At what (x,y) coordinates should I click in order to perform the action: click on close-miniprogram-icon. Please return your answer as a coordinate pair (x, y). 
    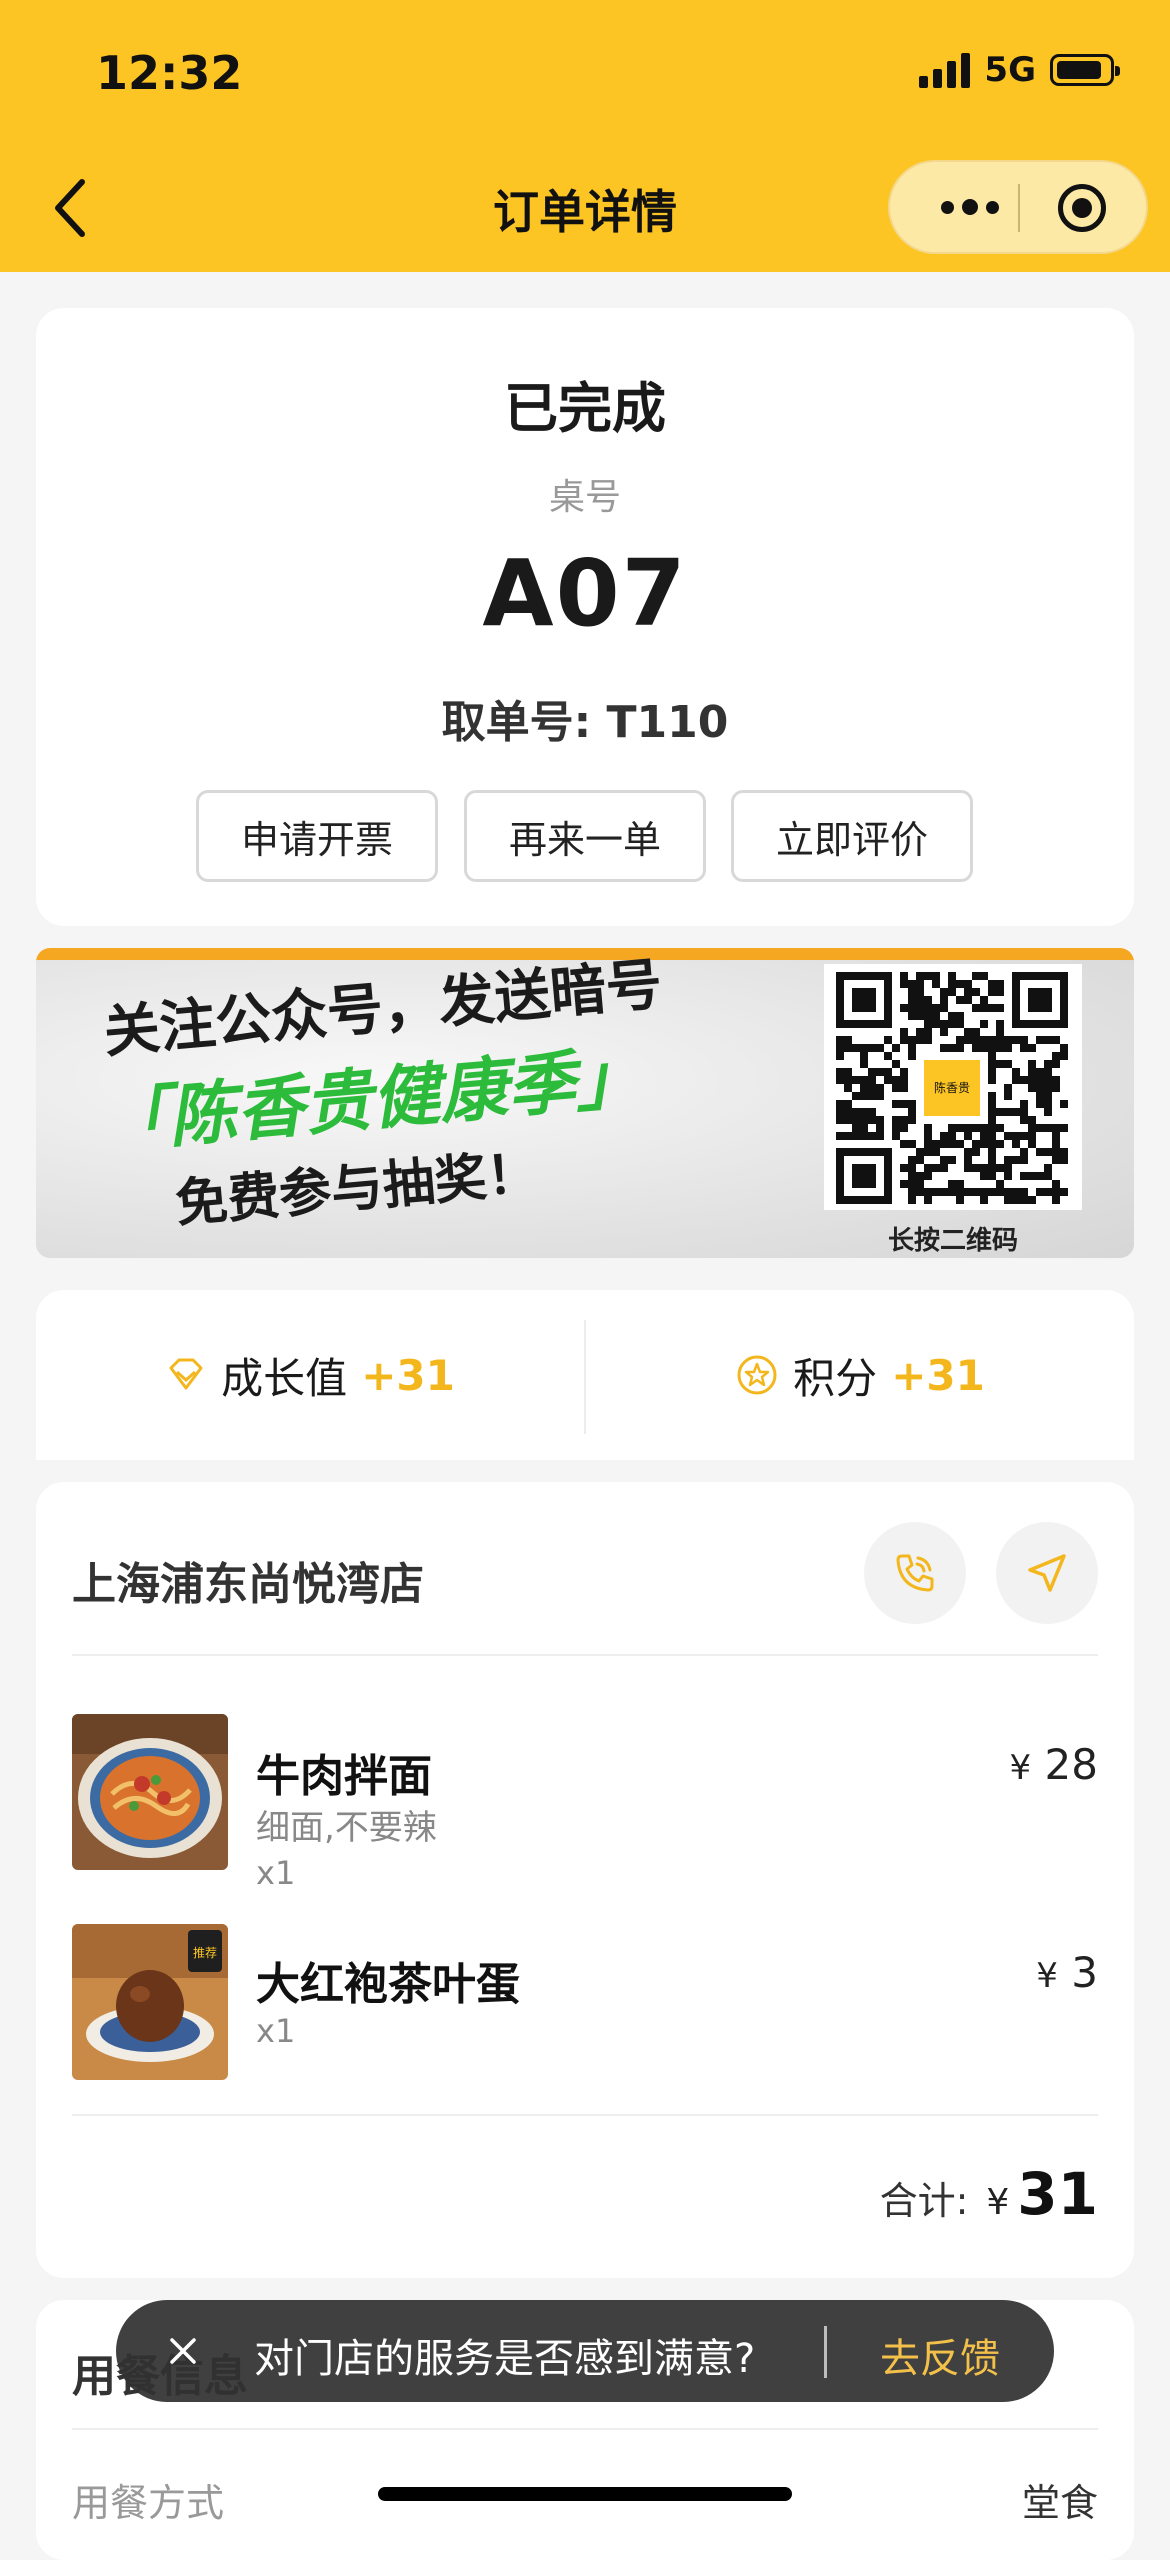
    Looking at the image, I should click on (1082, 208).